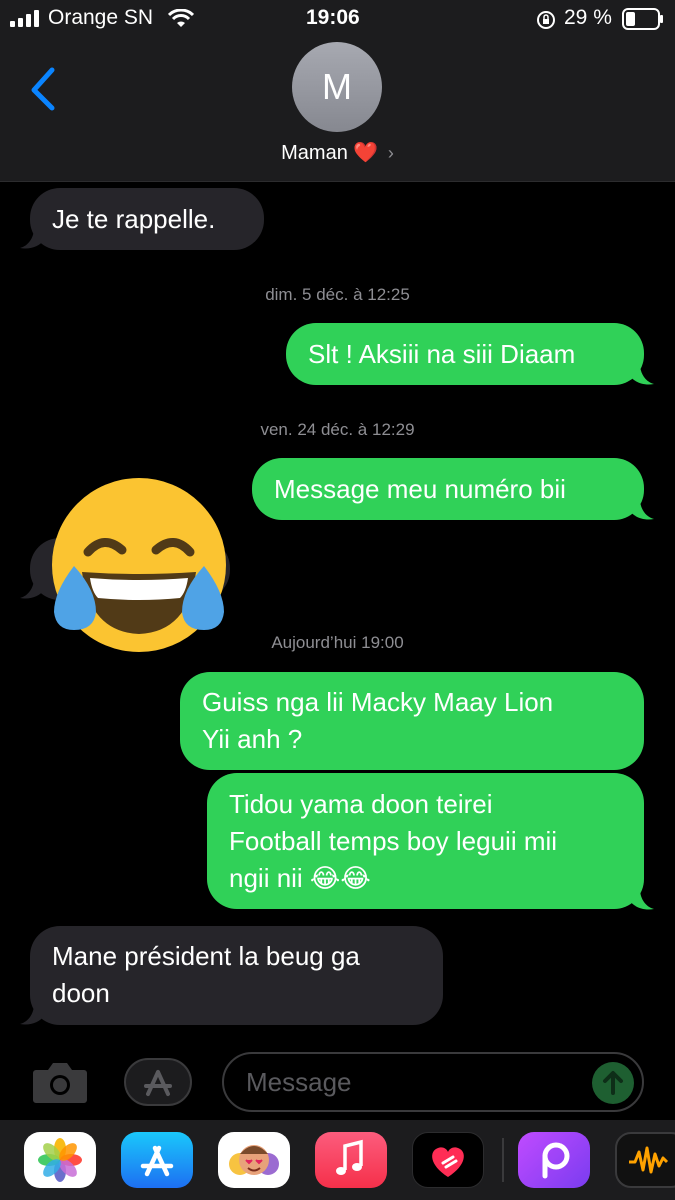  What do you see at coordinates (101, 17) in the screenshot?
I see `carrier-name: Orange SN` at bounding box center [101, 17].